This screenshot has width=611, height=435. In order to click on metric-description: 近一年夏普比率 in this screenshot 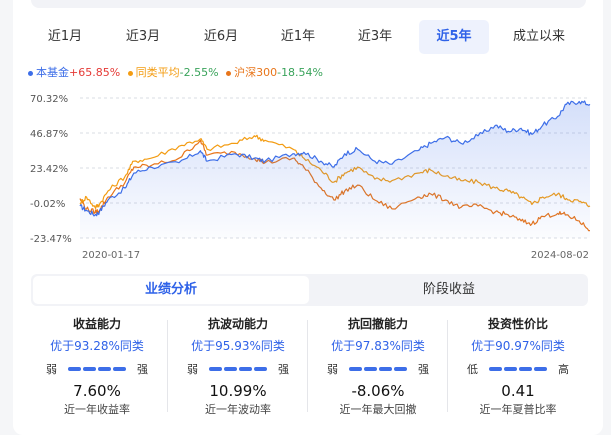, I will do `click(518, 409)`.